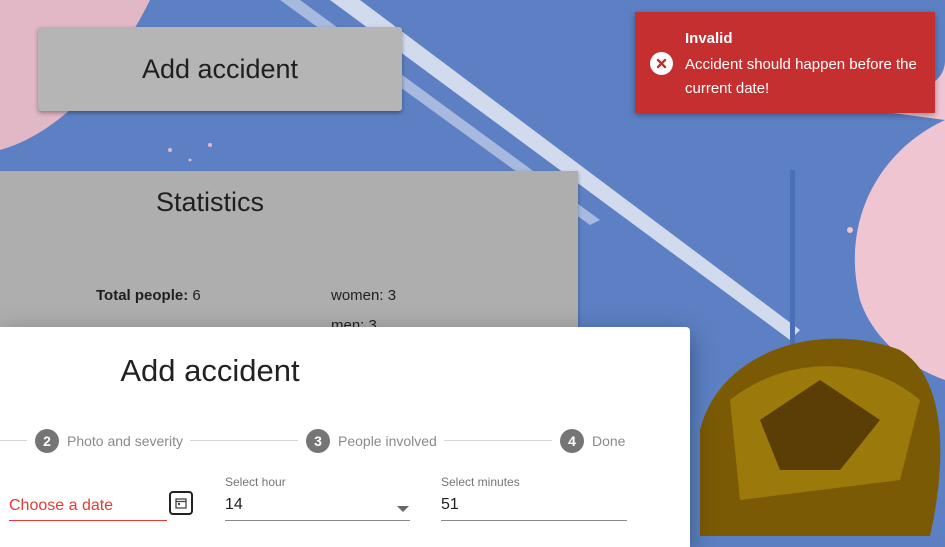  I want to click on step-people-involved: 3 People involved, so click(371, 441).